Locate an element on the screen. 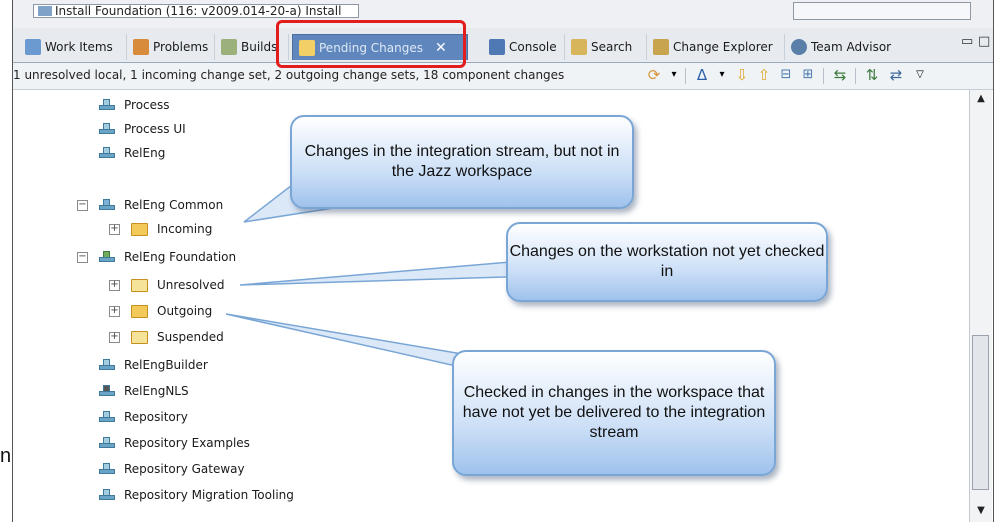  builds-icon is located at coordinates (229, 47).